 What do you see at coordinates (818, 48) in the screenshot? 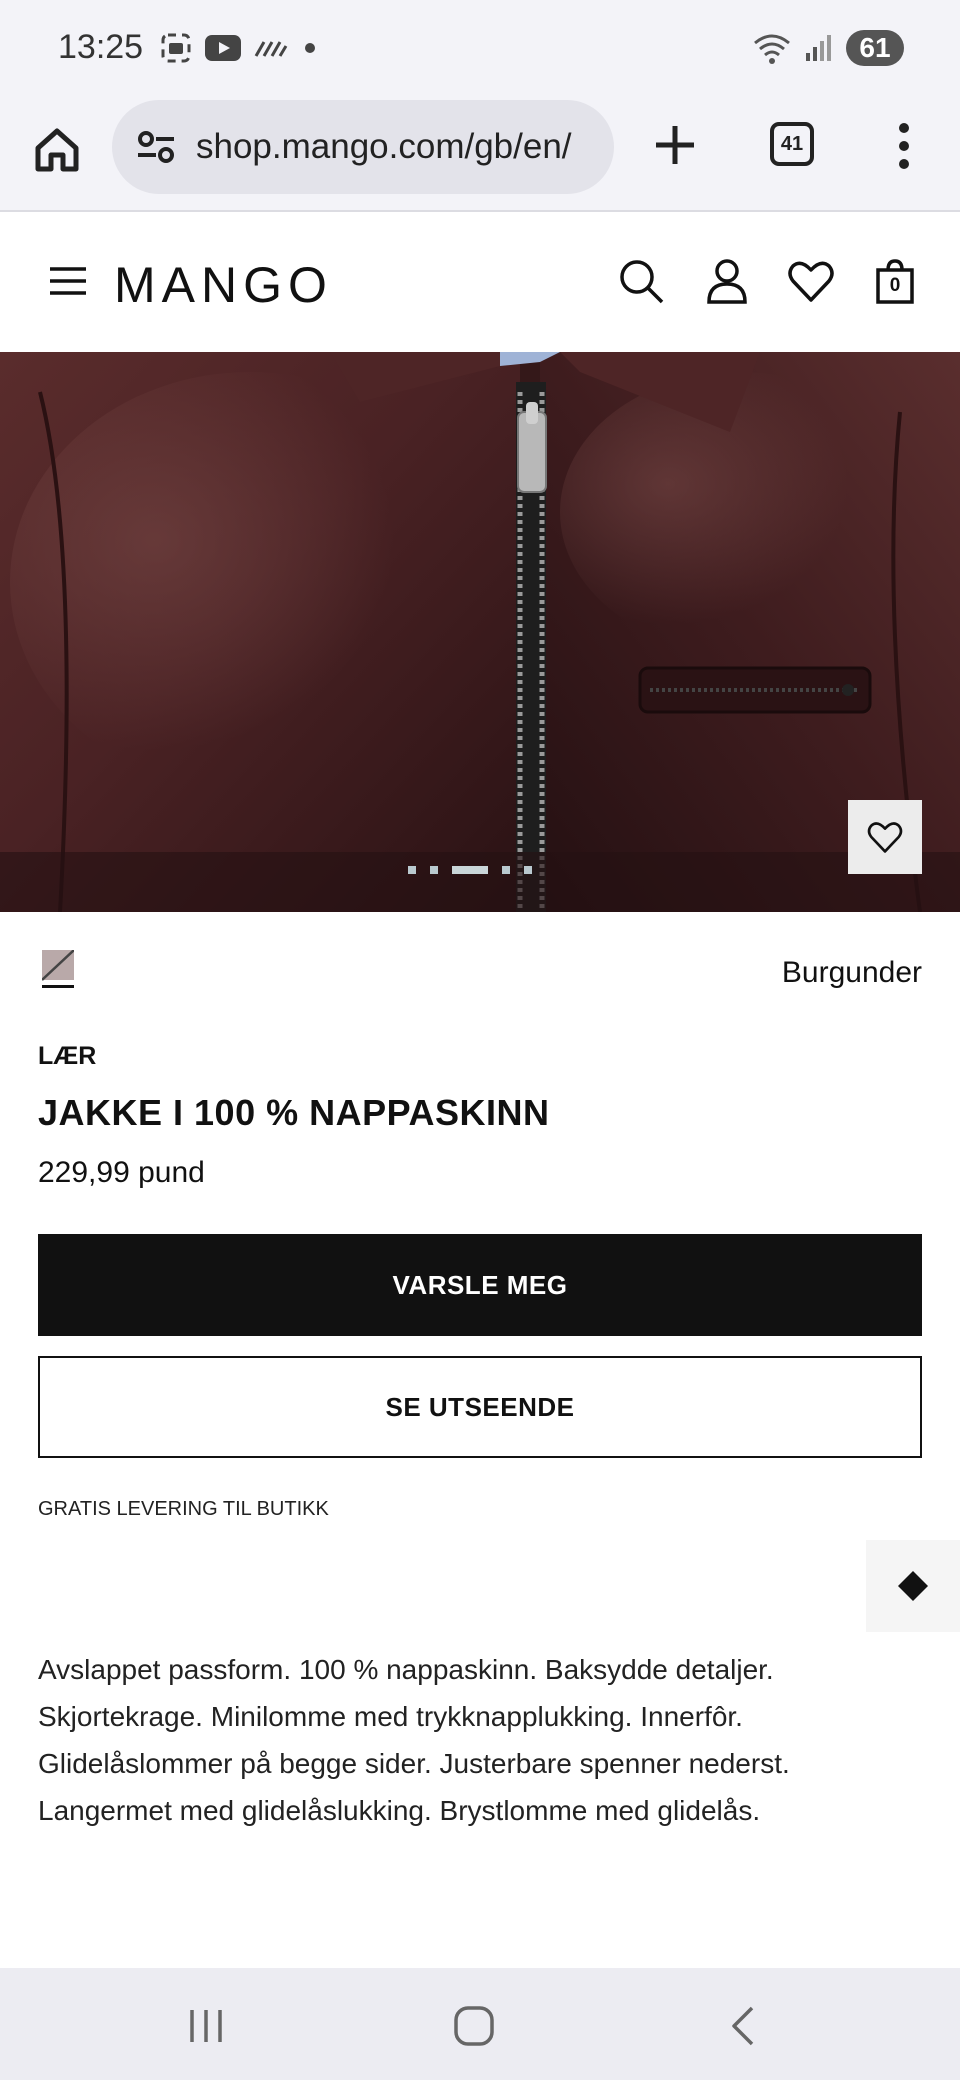
I see `cell-signal-icon` at bounding box center [818, 48].